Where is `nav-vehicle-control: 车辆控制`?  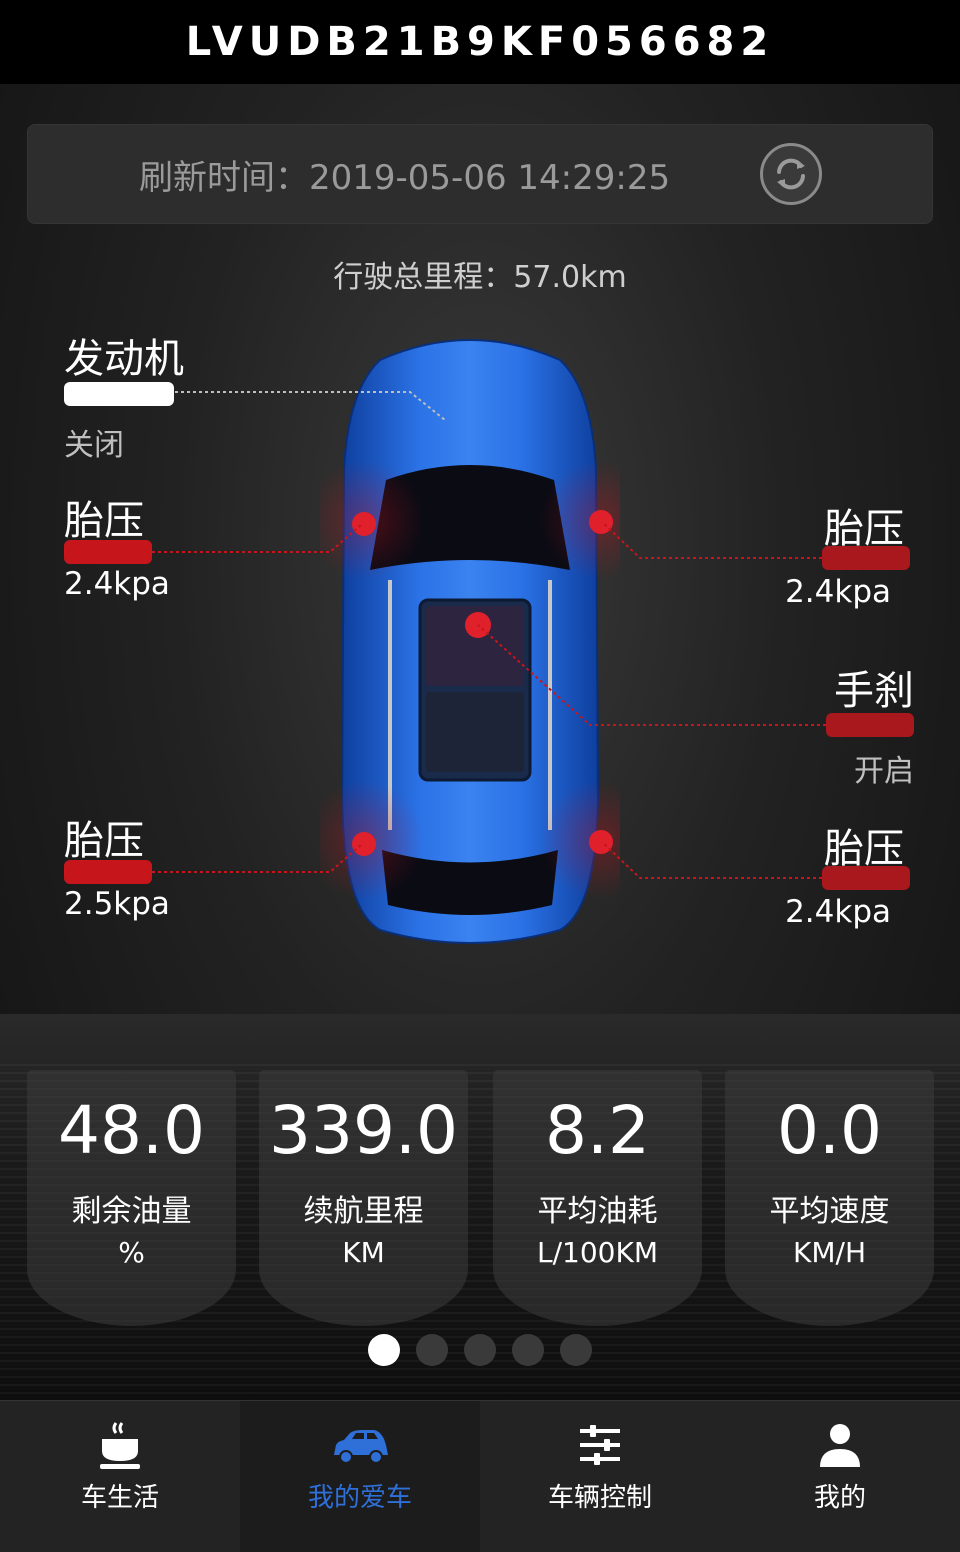 nav-vehicle-control: 车辆控制 is located at coordinates (600, 1476).